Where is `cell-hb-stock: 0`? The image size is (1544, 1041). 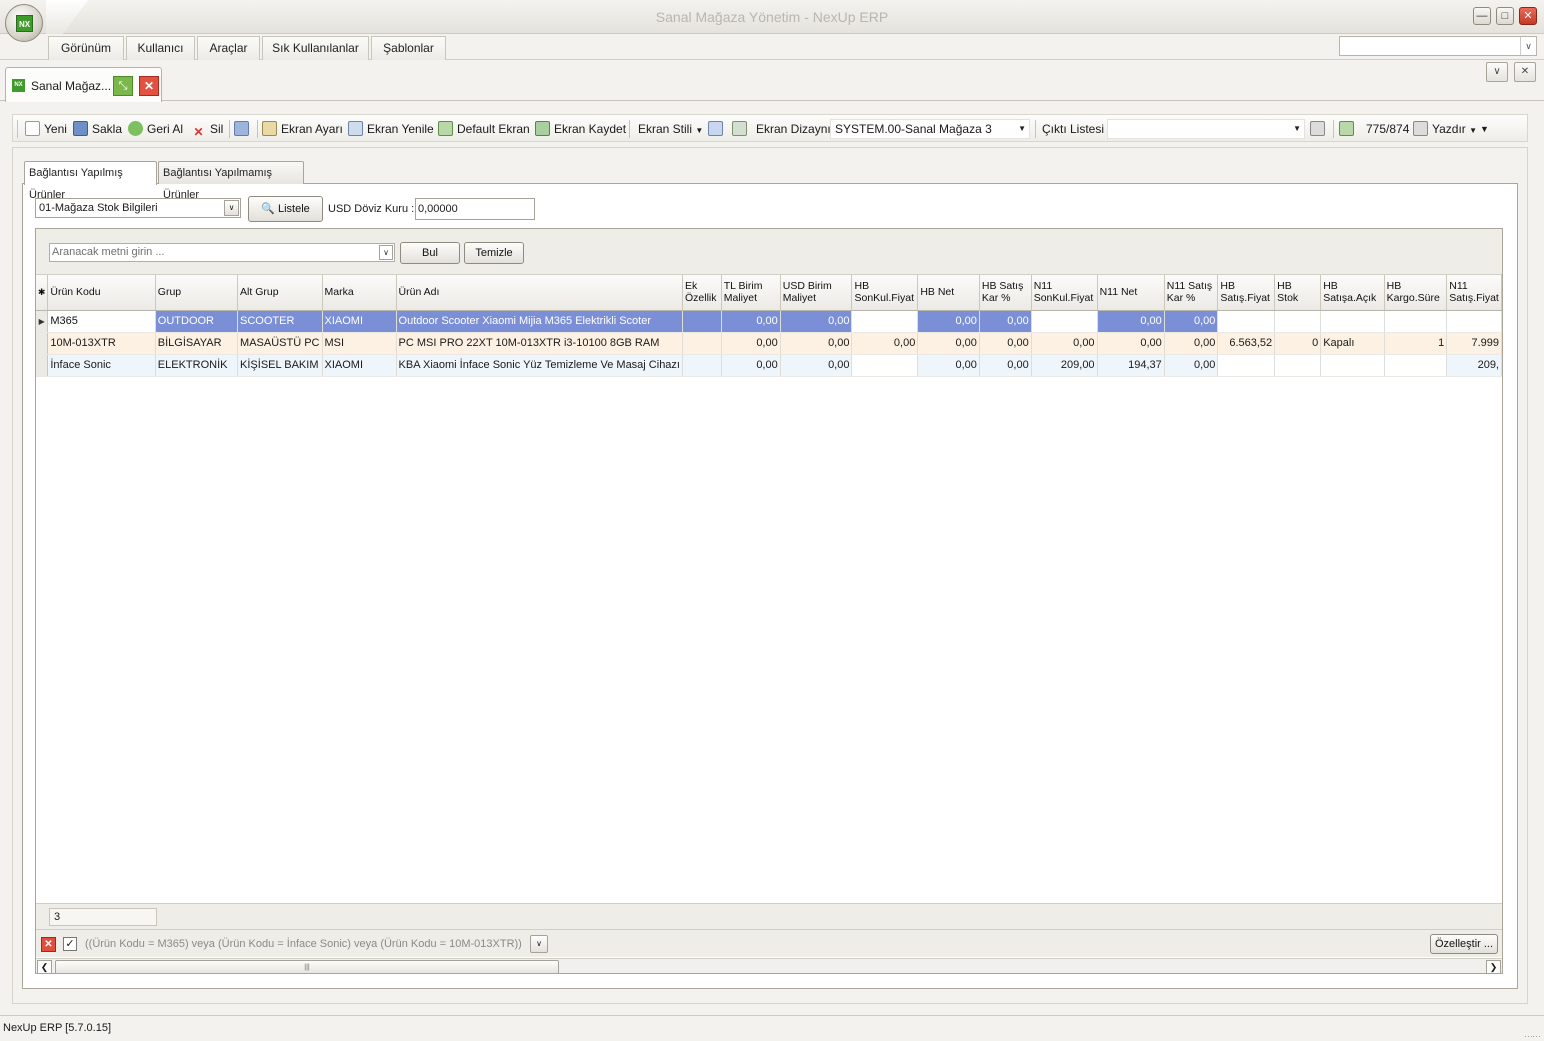
cell-hb-stock: 0 is located at coordinates (1298, 343).